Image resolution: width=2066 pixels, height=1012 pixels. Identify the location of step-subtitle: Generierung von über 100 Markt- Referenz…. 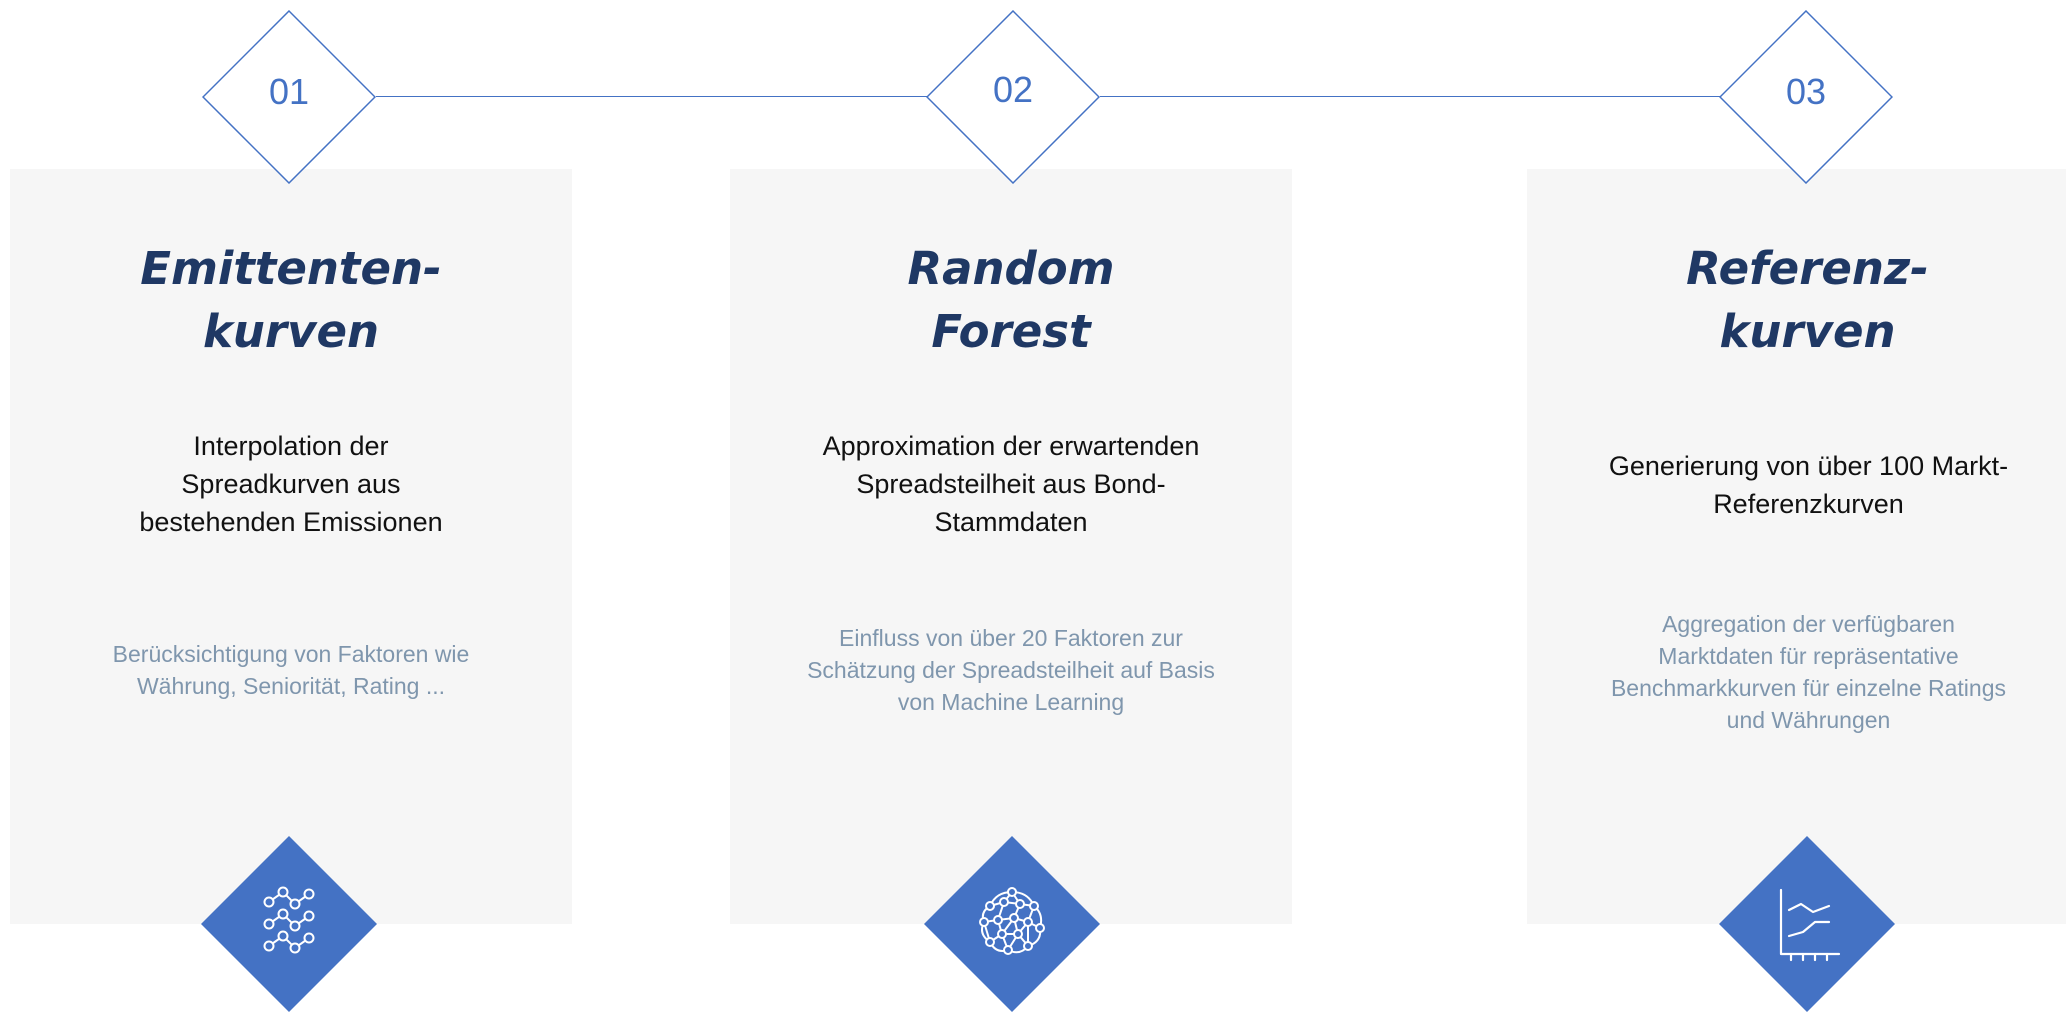
(1806, 485).